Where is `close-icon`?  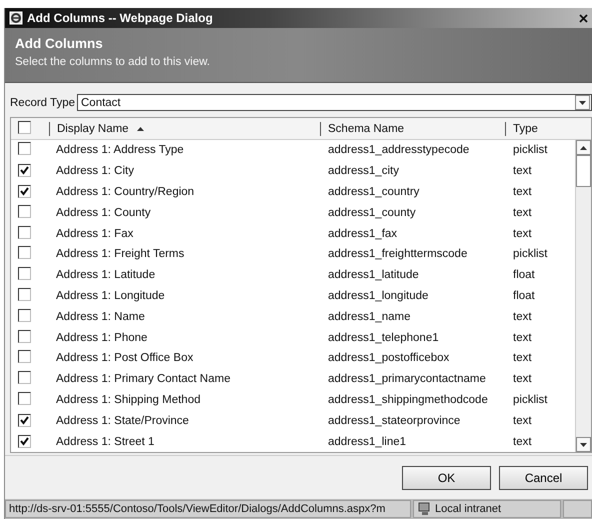
close-icon is located at coordinates (583, 18).